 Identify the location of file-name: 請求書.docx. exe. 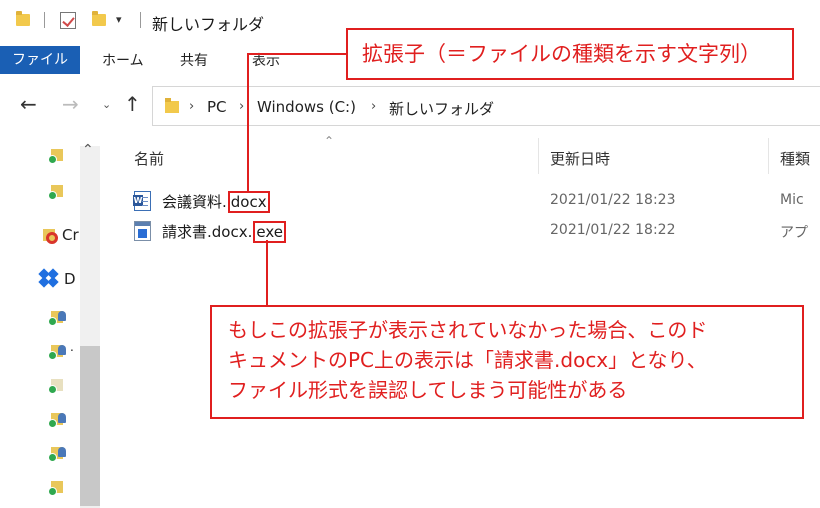
(224, 232).